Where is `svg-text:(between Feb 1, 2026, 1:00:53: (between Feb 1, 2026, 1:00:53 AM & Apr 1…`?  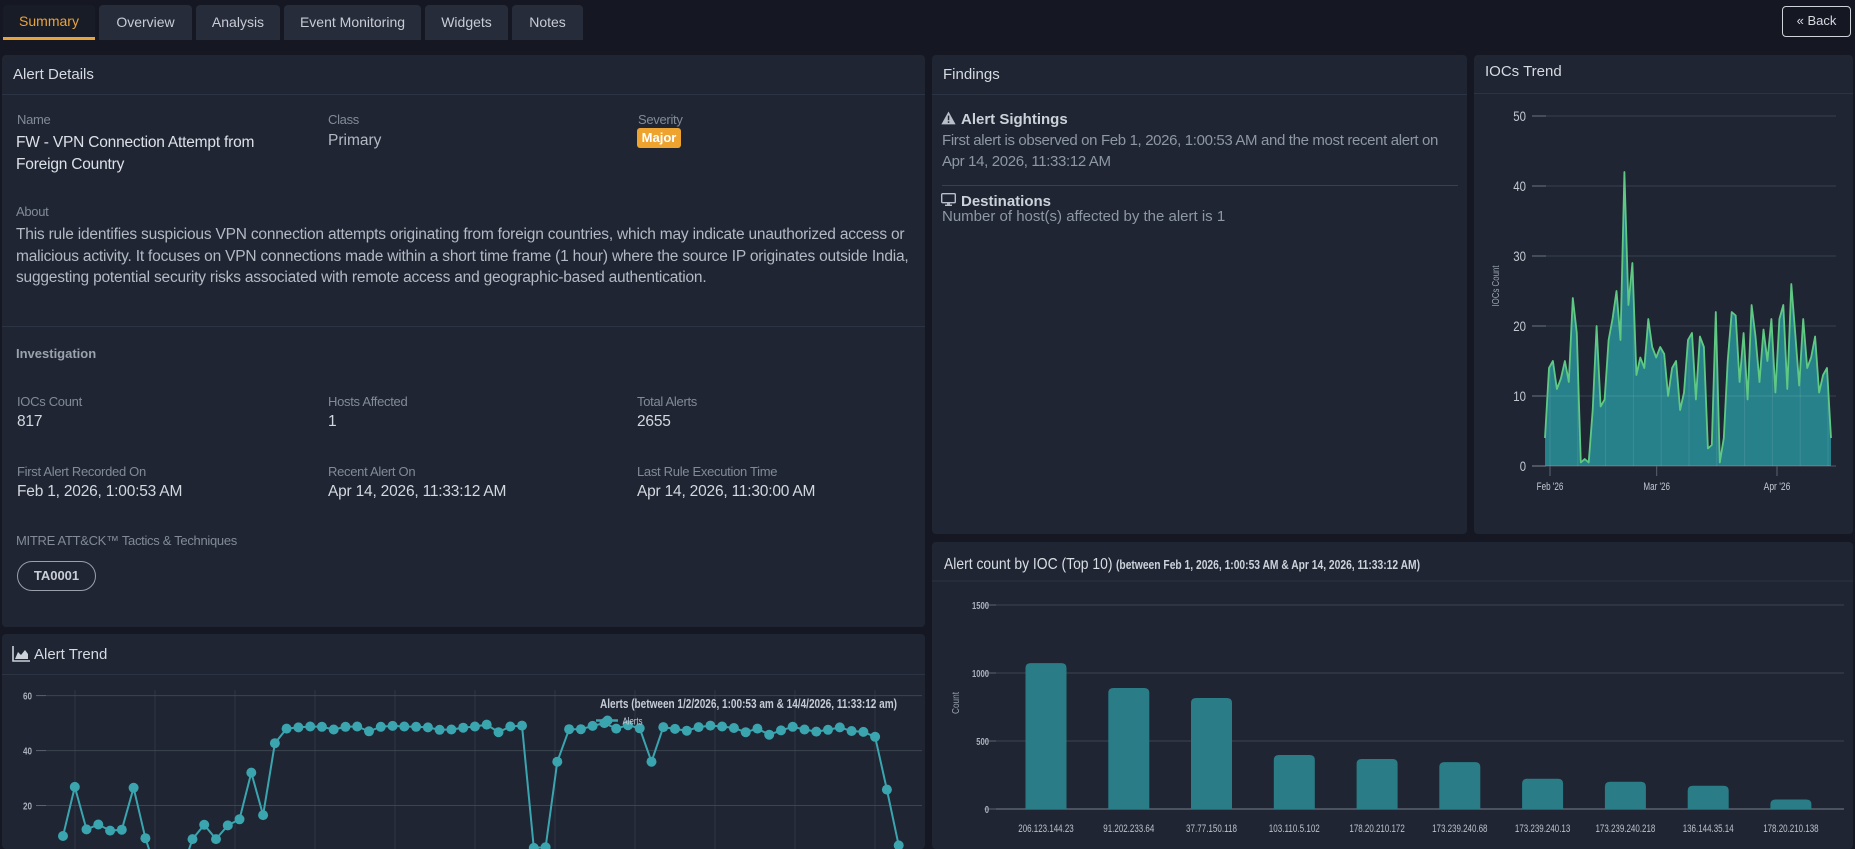 svg-text:(between Feb 1, 2026, 1:00:53: (between Feb 1, 2026, 1:00:53 AM & Apr 1… is located at coordinates (1268, 564).